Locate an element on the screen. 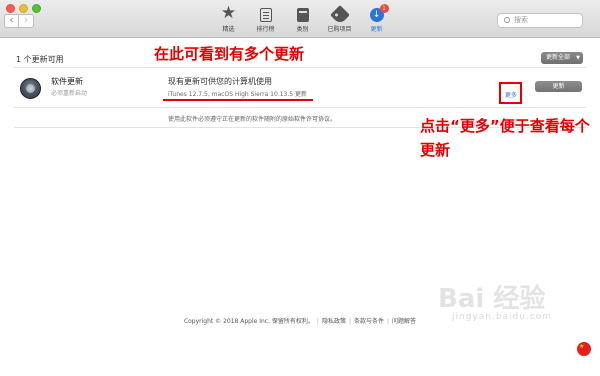  update-item-title: 软件更新 is located at coordinates (67, 81).